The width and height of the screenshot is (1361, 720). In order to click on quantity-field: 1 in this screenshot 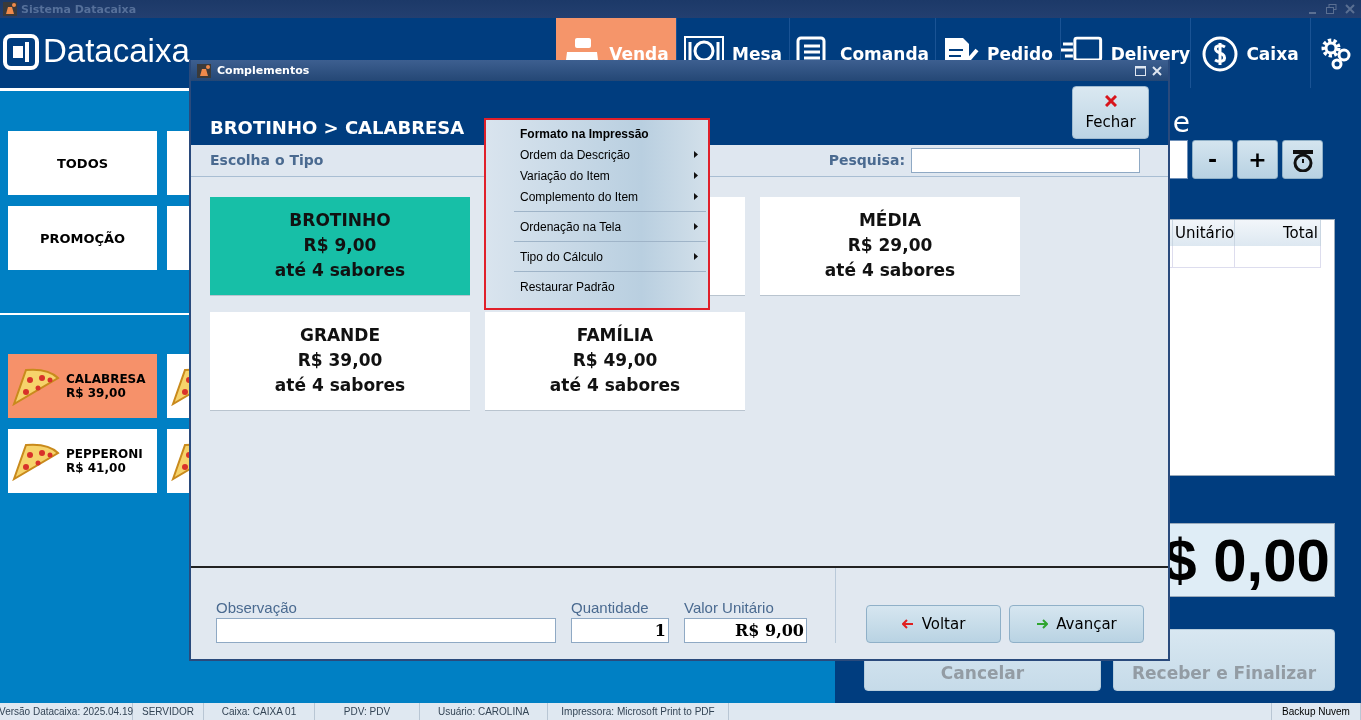, I will do `click(620, 630)`.